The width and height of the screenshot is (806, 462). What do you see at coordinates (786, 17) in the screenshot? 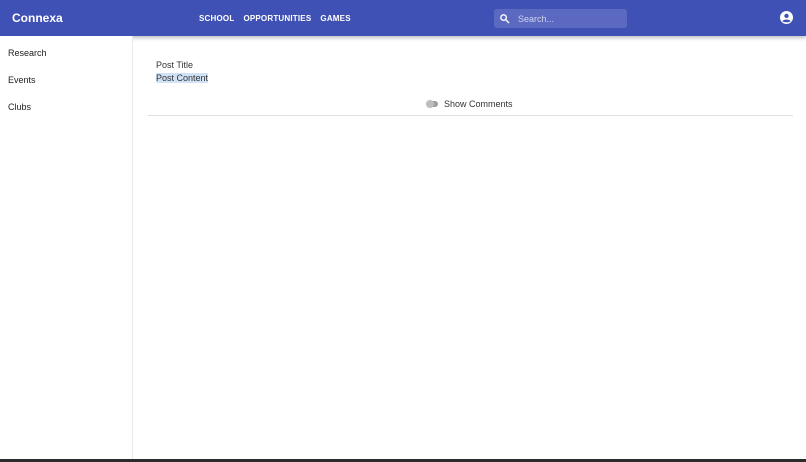
I see `account-circle-icon` at bounding box center [786, 17].